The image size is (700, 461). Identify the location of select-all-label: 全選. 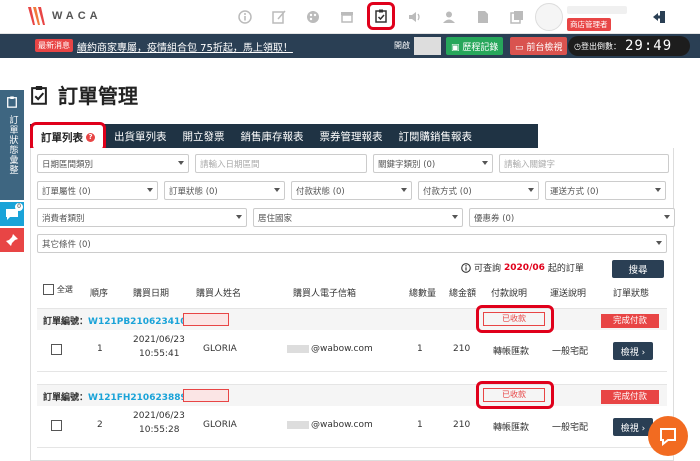
(64, 289).